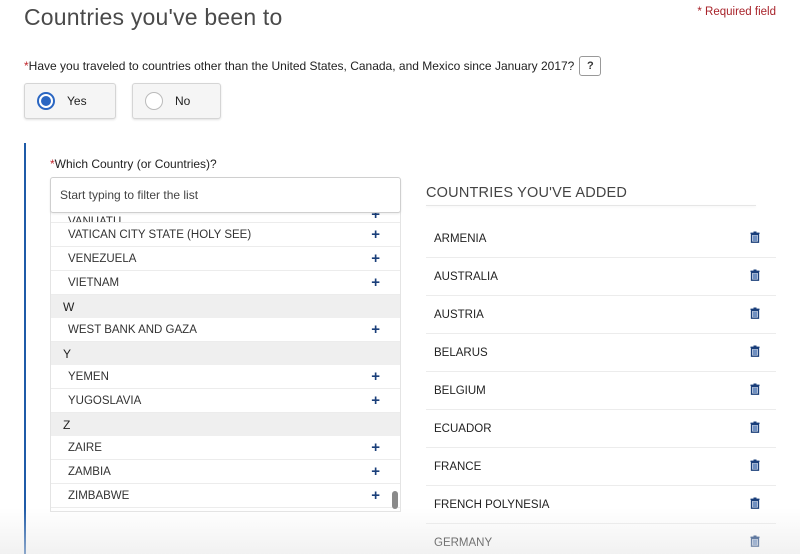  Describe the element at coordinates (225, 448) in the screenshot. I see `country-option-row: ZAIRE +` at that location.